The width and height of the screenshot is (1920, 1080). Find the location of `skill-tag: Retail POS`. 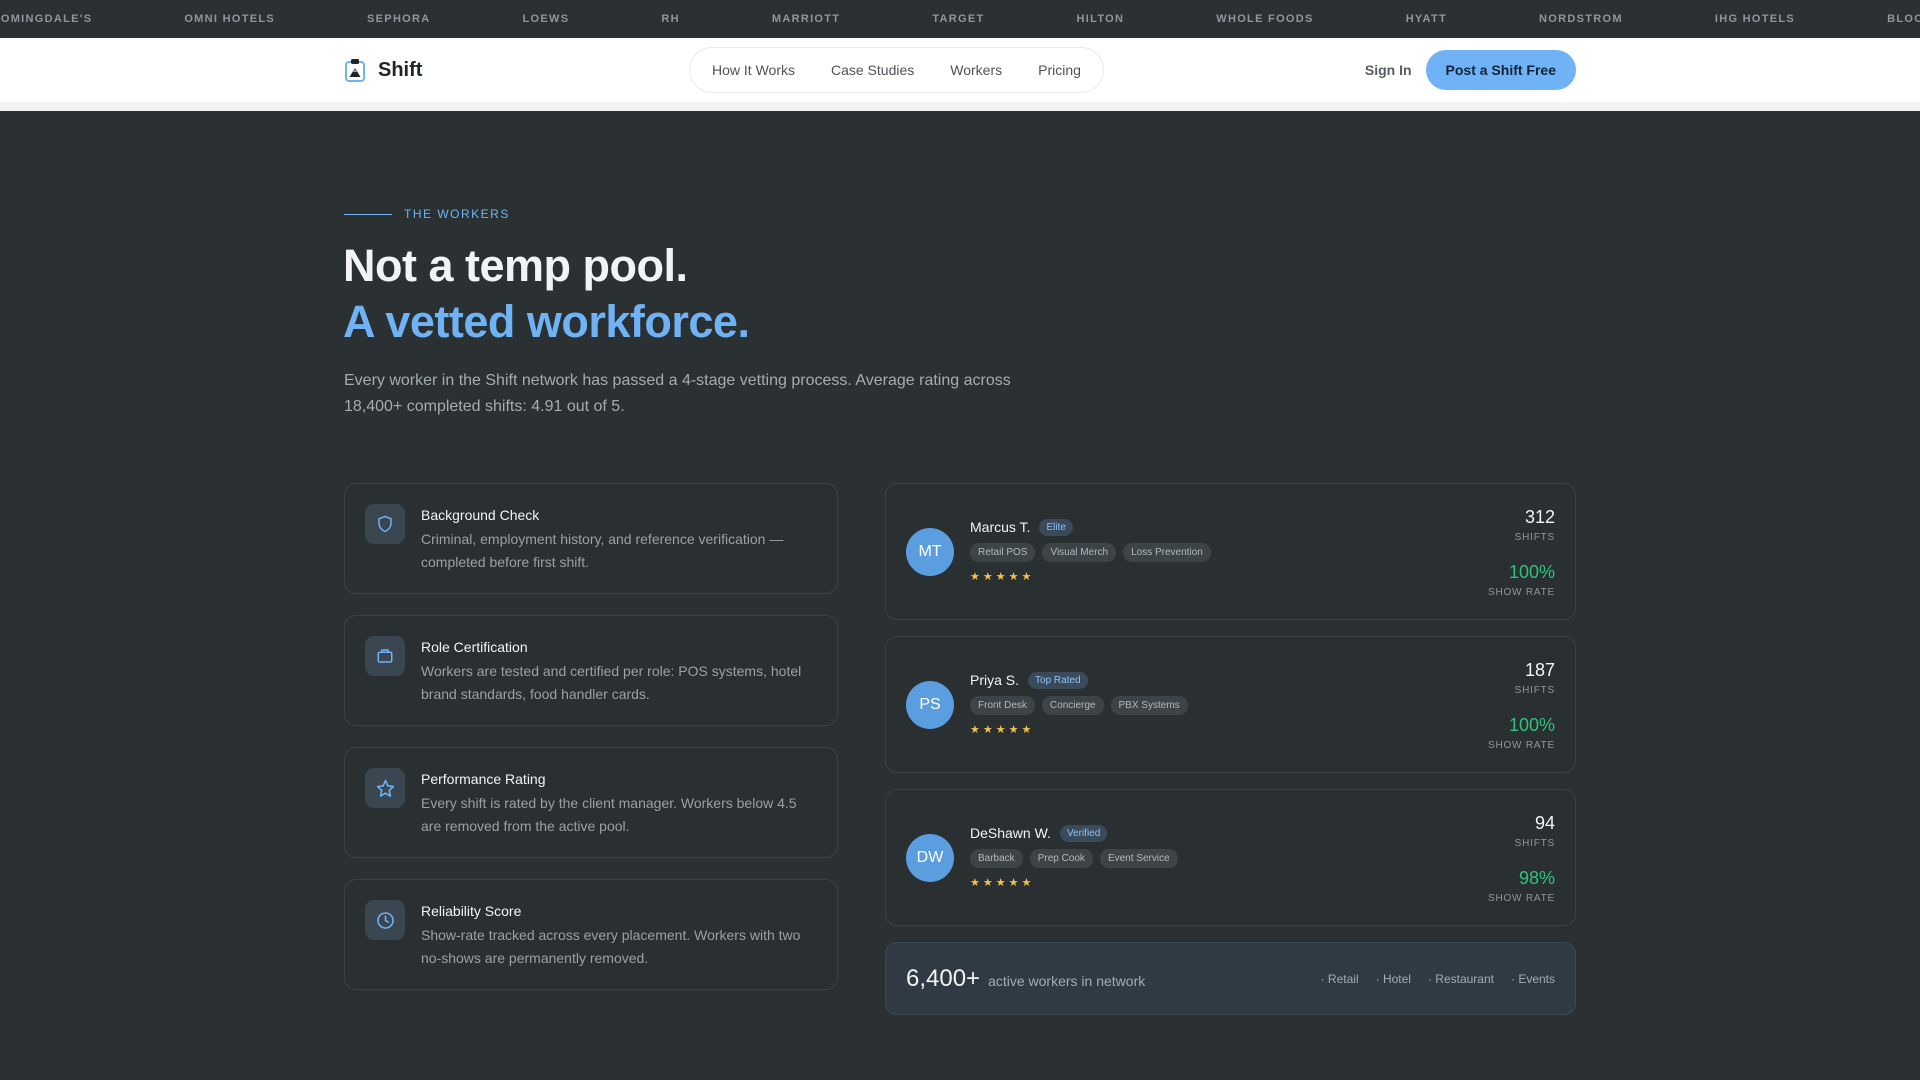

skill-tag: Retail POS is located at coordinates (1003, 552).